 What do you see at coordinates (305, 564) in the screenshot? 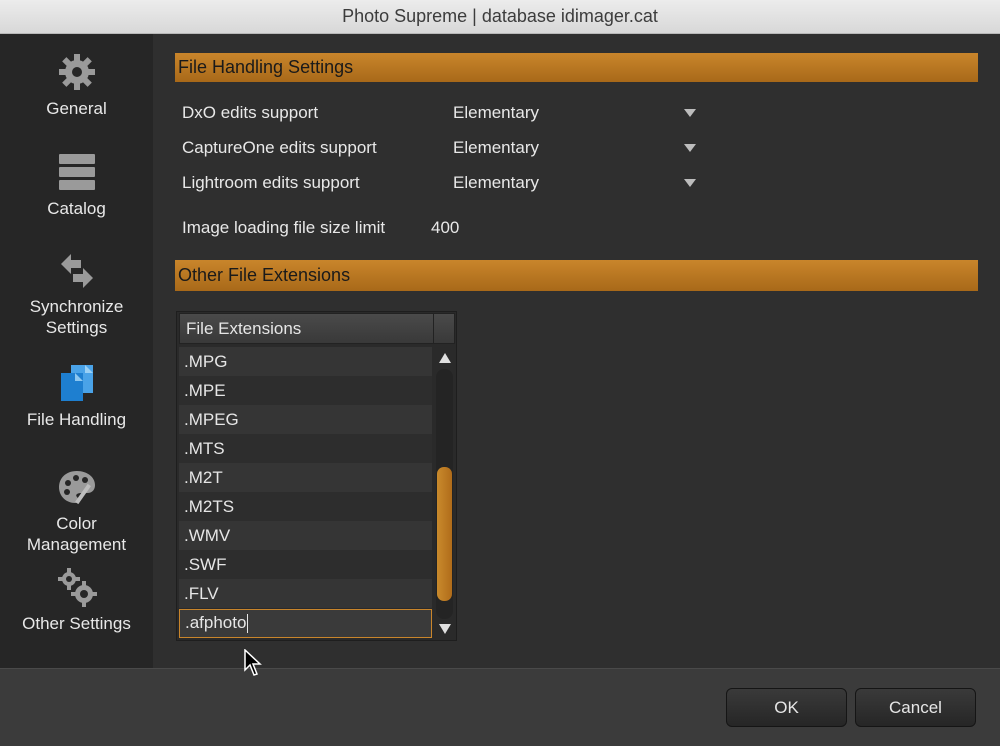
I see `list-item: .SWF` at bounding box center [305, 564].